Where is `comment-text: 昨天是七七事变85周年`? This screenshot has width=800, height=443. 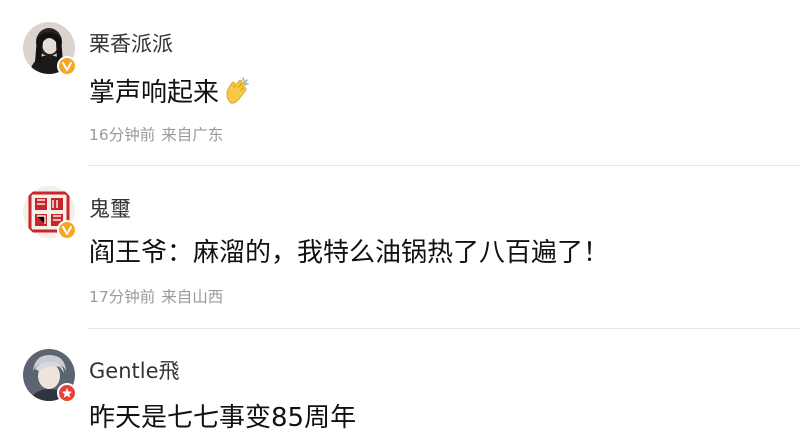 comment-text: 昨天是七七事变85周年 is located at coordinates (223, 418).